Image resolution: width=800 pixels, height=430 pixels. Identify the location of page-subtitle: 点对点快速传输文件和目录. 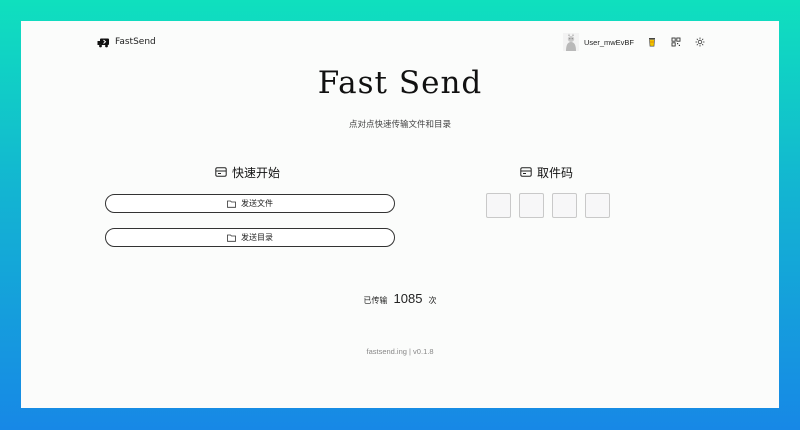
(399, 125).